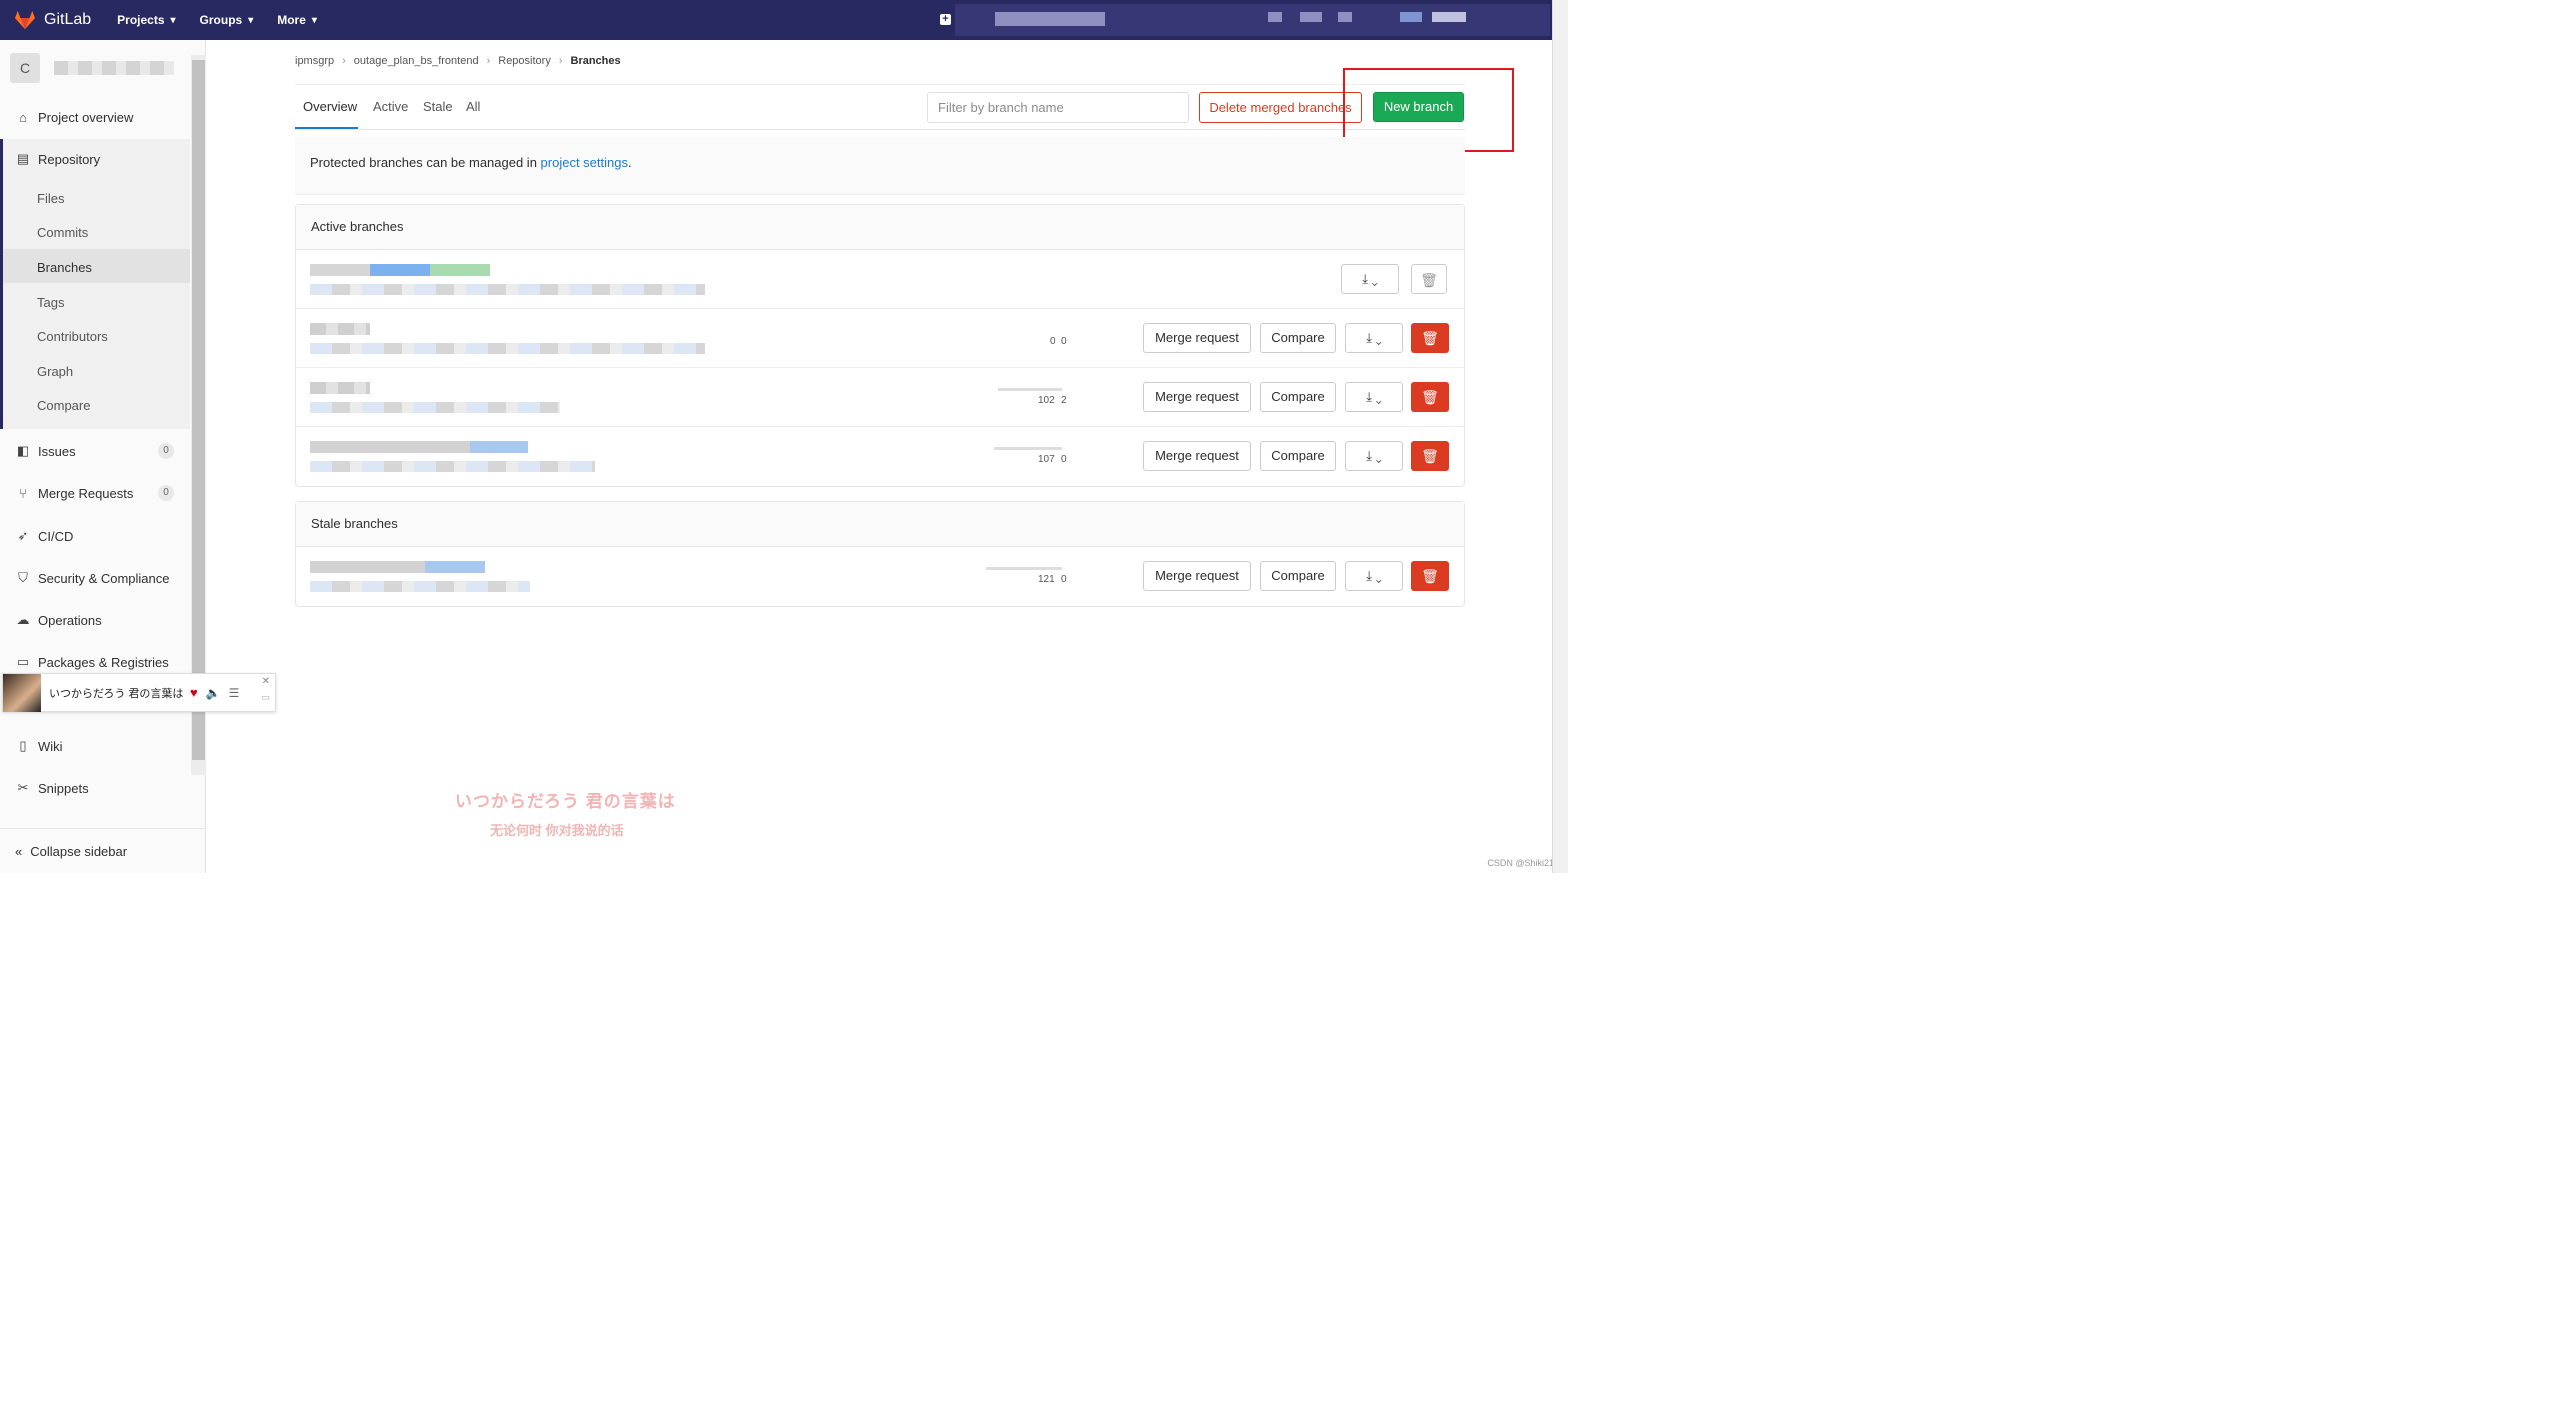 The image size is (2560, 1426). What do you see at coordinates (880, 576) in the screenshot?
I see `branch-row: 121 0 Merge request Compare ⤓ ⌄ 🗑` at bounding box center [880, 576].